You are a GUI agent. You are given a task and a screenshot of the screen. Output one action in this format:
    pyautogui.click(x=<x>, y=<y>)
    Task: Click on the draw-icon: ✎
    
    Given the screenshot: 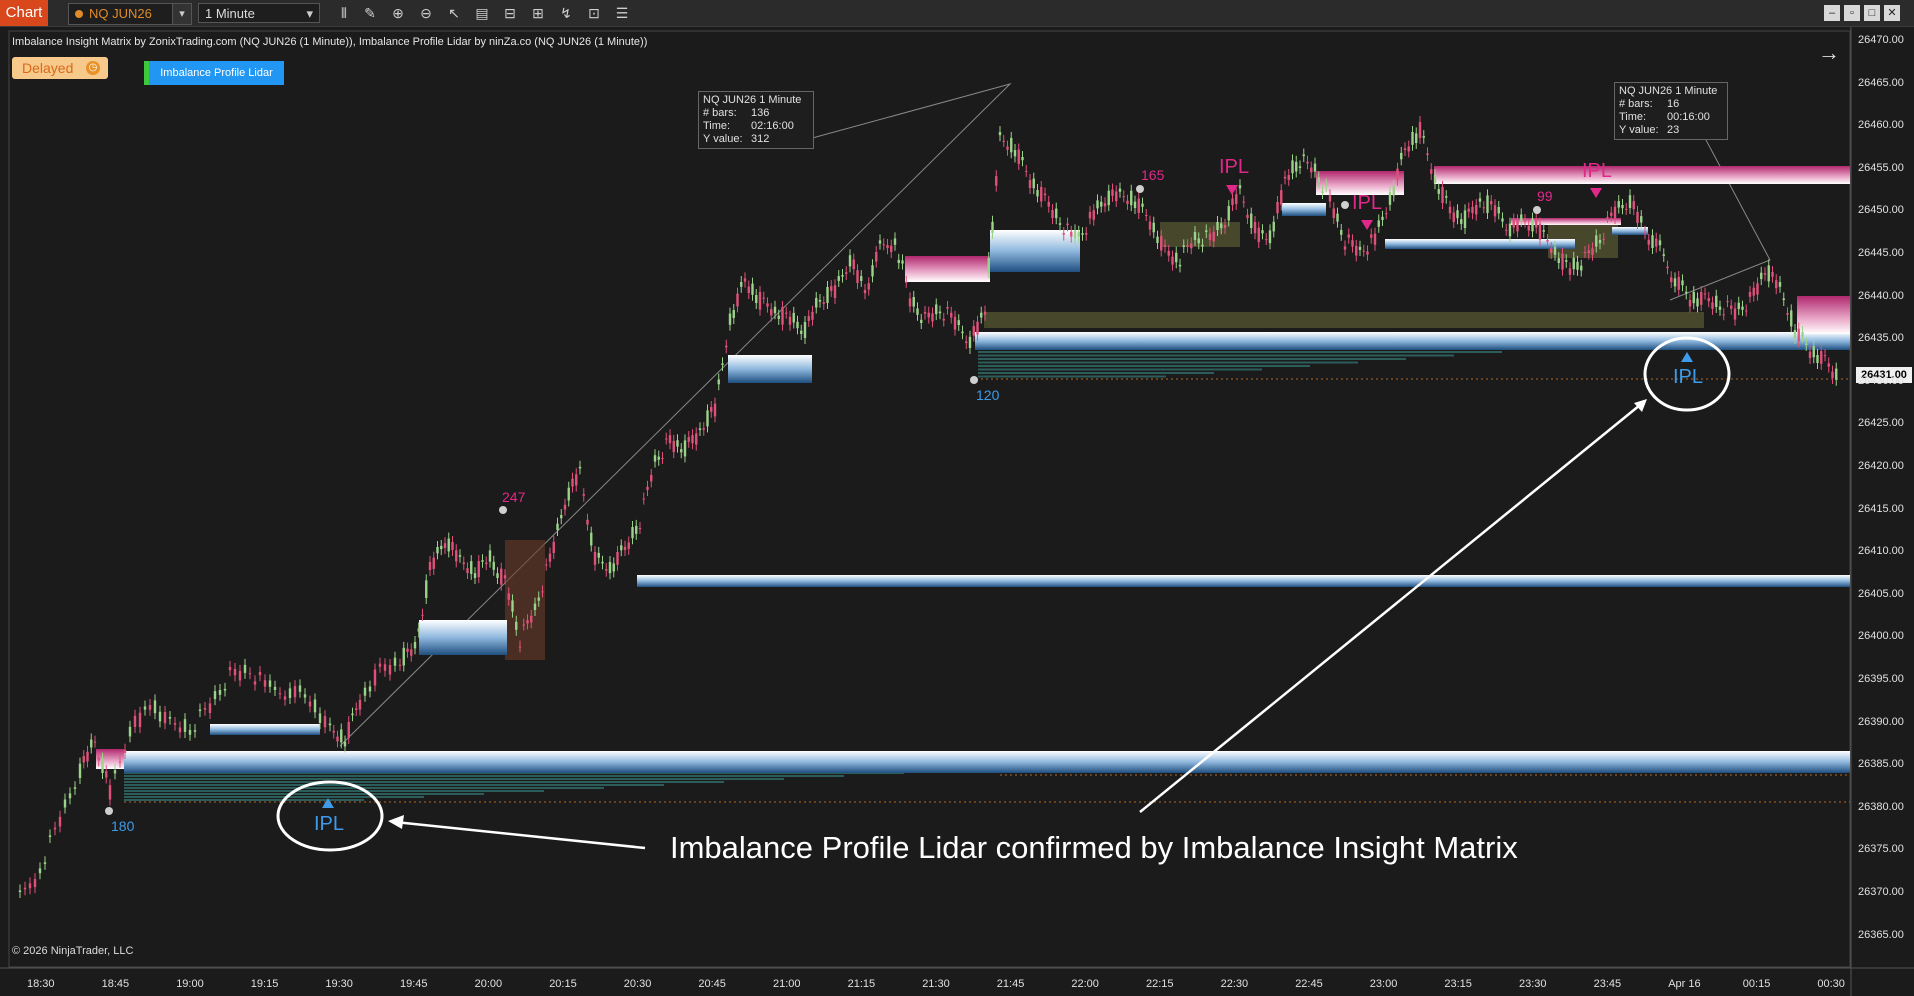 What is the action you would take?
    pyautogui.click(x=370, y=13)
    